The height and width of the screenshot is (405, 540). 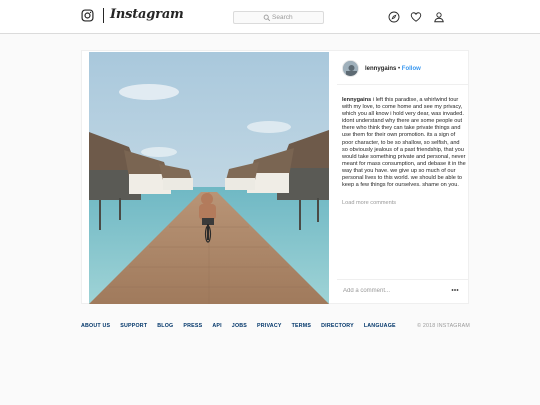 I want to click on avatar, so click(x=350, y=68).